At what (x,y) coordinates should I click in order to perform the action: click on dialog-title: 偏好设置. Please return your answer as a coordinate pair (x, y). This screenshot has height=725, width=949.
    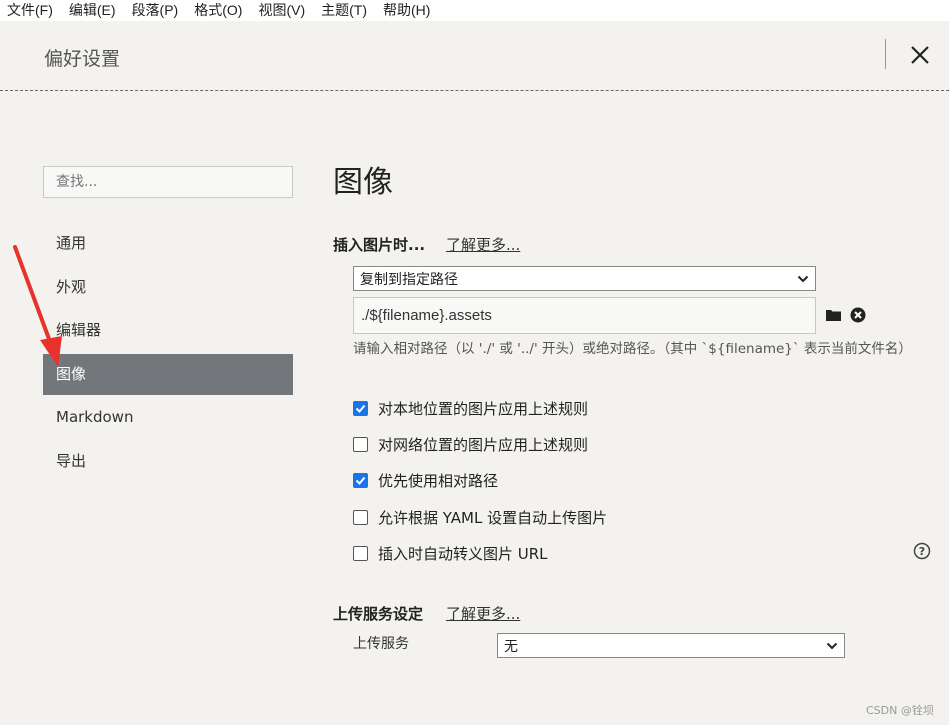
    Looking at the image, I should click on (82, 59).